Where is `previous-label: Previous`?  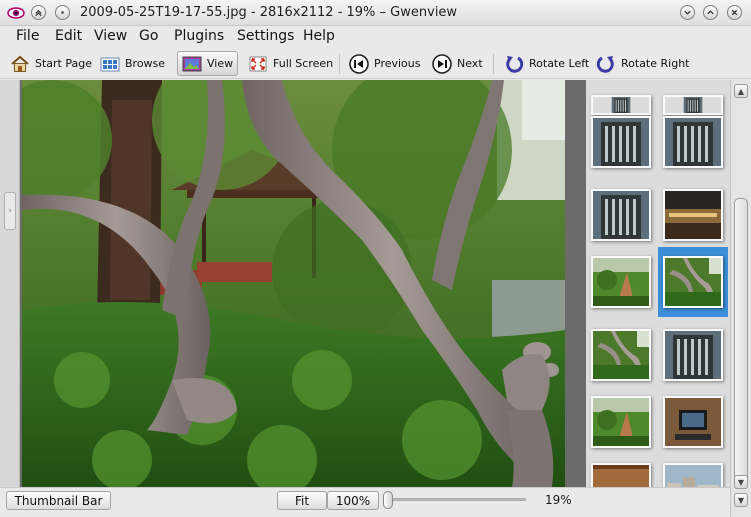
previous-label: Previous is located at coordinates (397, 63).